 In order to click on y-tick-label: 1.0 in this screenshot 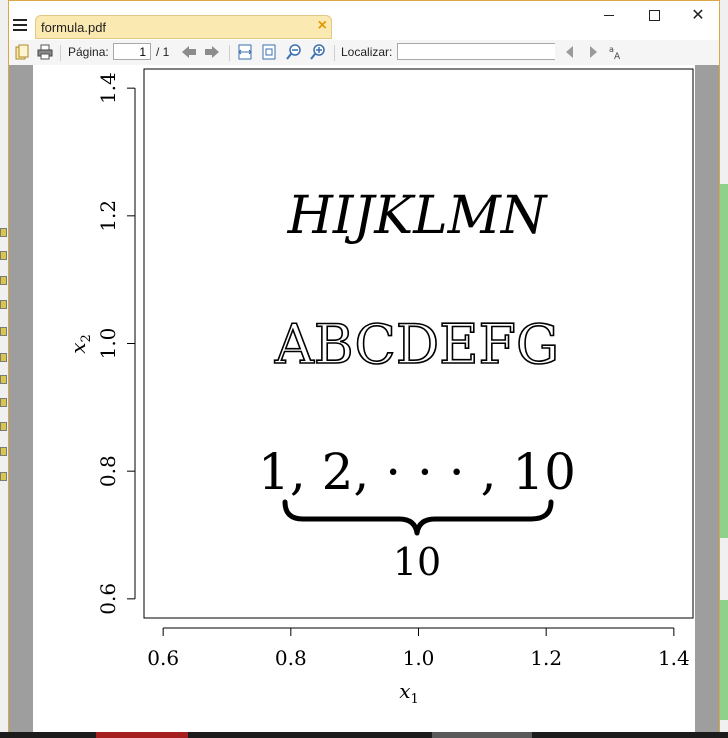, I will do `click(108, 344)`.